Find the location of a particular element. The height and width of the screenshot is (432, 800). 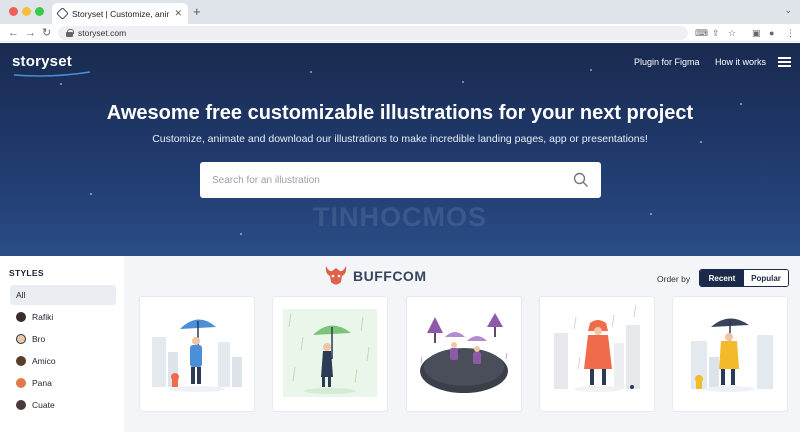

bull-head-icon is located at coordinates (336, 275).